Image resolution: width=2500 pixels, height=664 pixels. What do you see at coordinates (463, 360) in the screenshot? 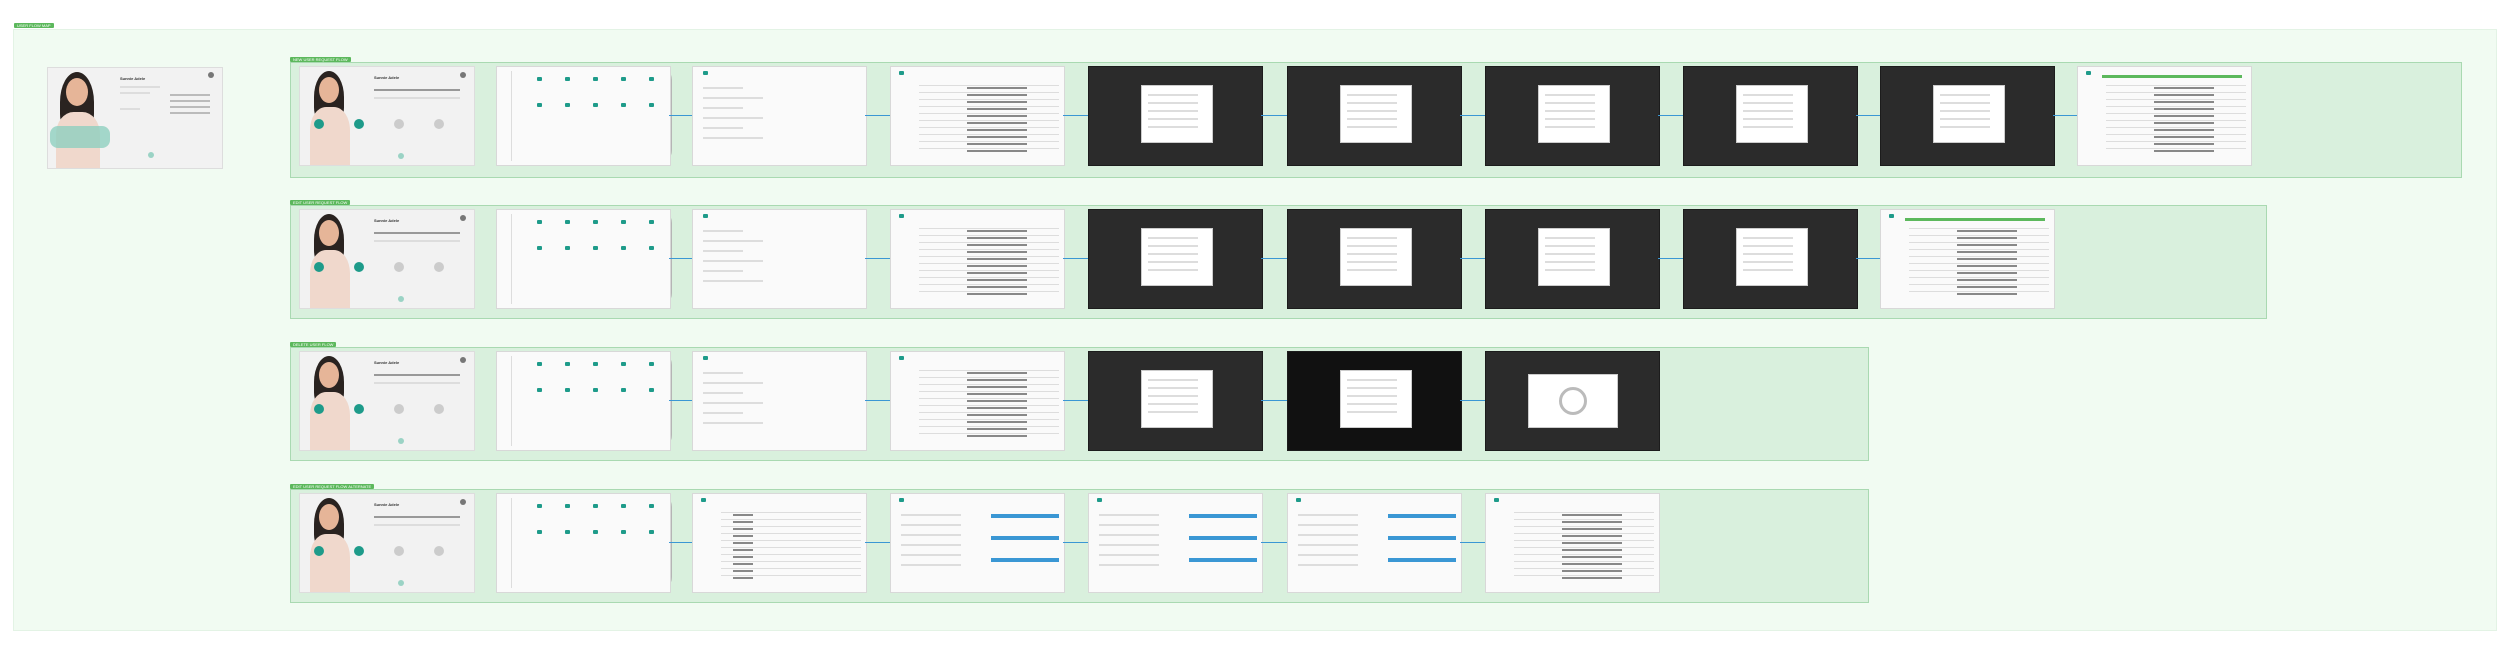
I see `gear-icon` at bounding box center [463, 360].